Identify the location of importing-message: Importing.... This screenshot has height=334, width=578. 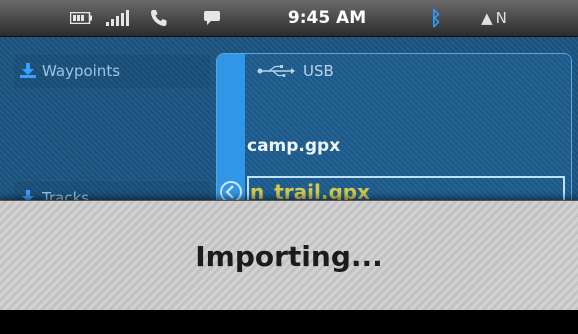
(289, 256).